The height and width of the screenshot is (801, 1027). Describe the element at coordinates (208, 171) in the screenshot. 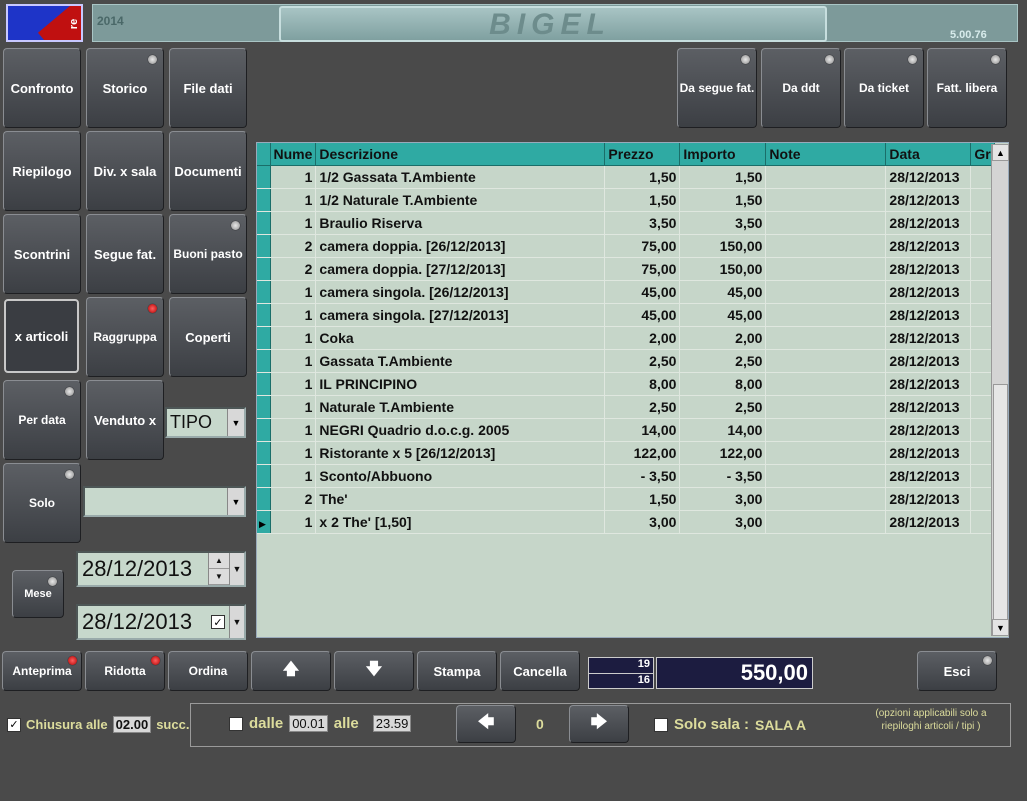

I see `documenti-button: Documenti` at that location.